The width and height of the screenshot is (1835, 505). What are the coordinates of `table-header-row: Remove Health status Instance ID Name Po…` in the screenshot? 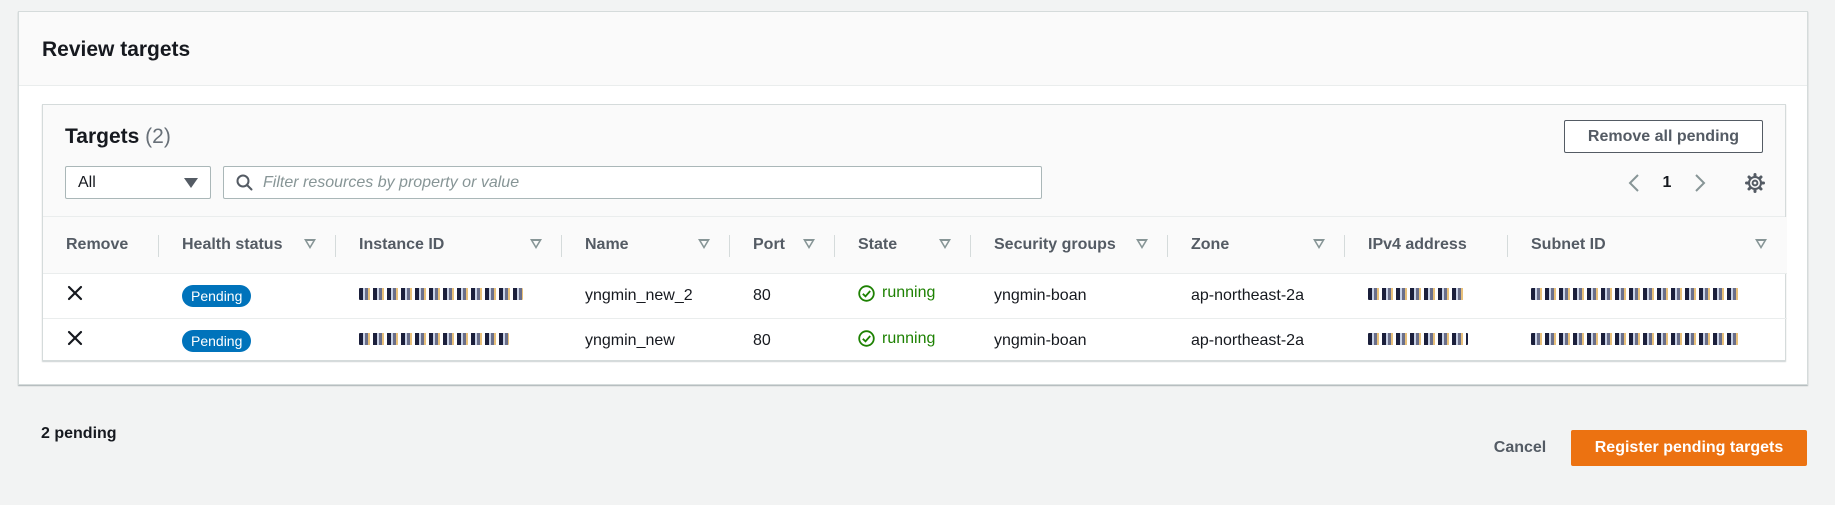 It's located at (915, 245).